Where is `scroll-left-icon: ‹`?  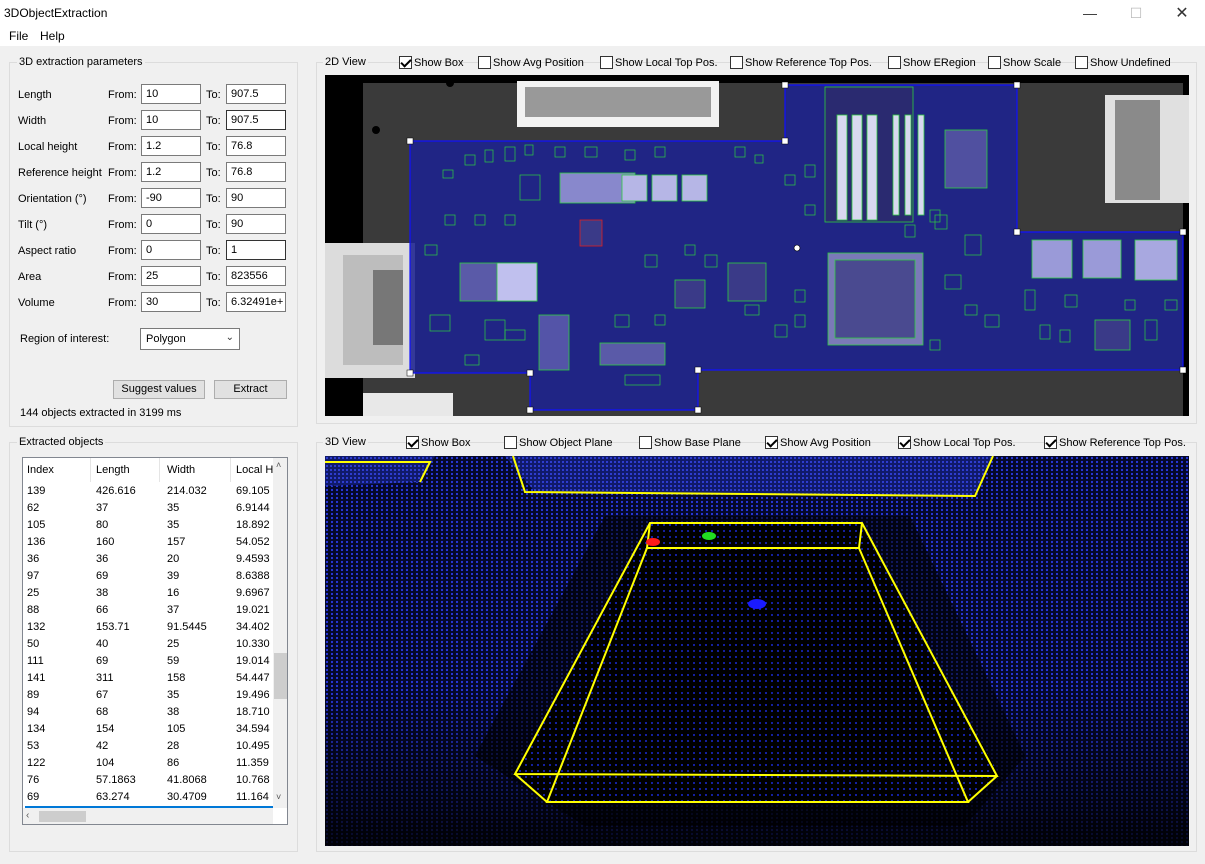
scroll-left-icon: ‹ is located at coordinates (27, 815).